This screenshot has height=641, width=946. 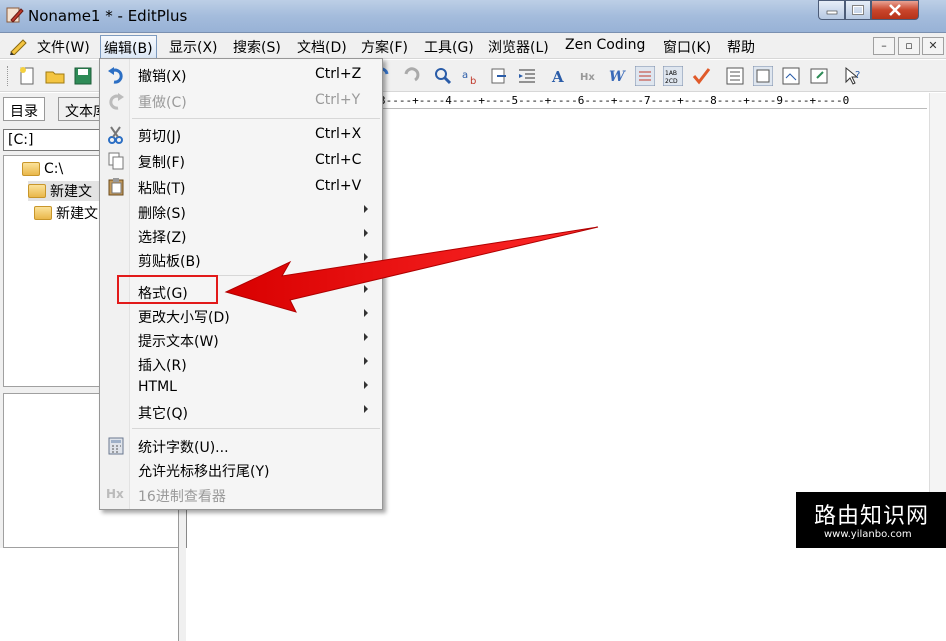 I want to click on watermark: 路由知识网 www.yilanbo.com, so click(x=871, y=520).